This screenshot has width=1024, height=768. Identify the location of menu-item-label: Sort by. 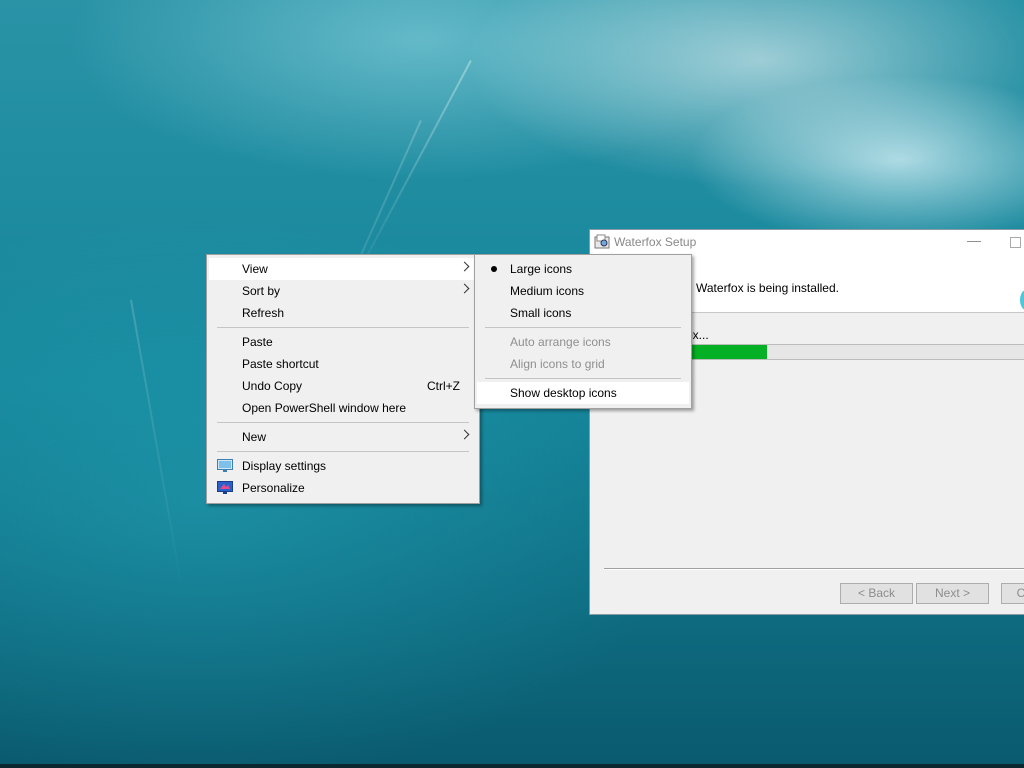
(261, 291).